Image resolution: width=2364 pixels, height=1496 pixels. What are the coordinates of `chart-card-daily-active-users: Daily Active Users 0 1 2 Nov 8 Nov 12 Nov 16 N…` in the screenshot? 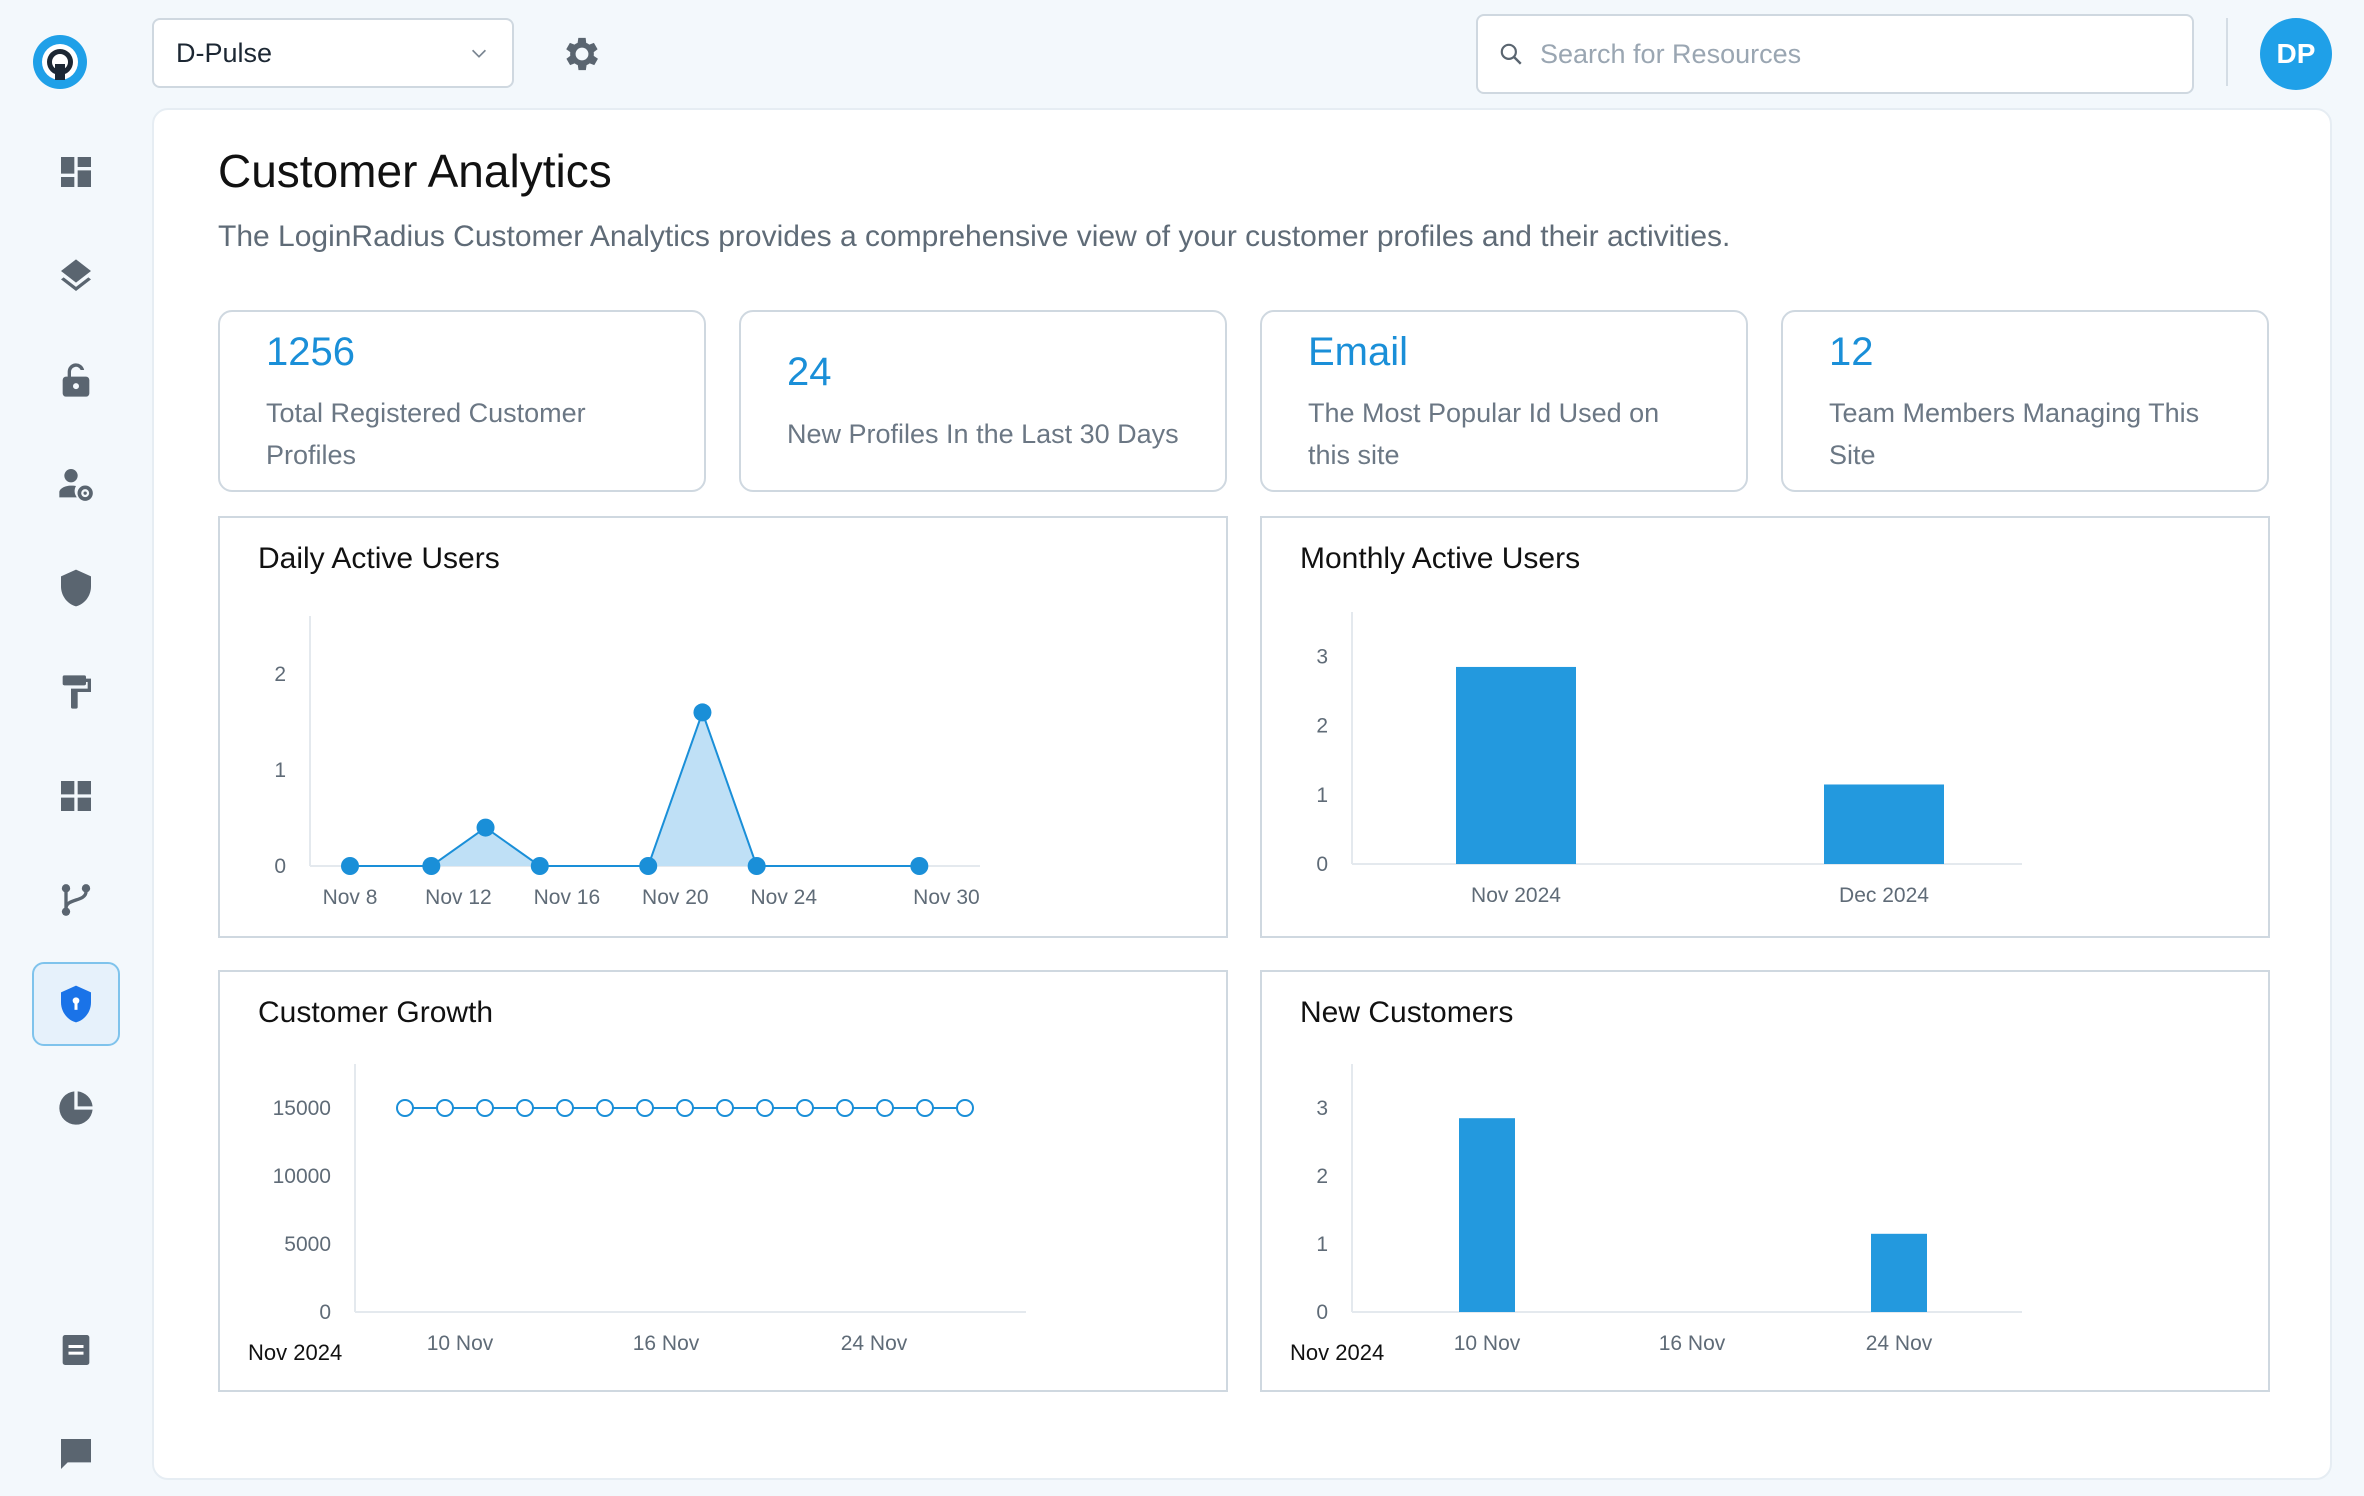 It's located at (723, 727).